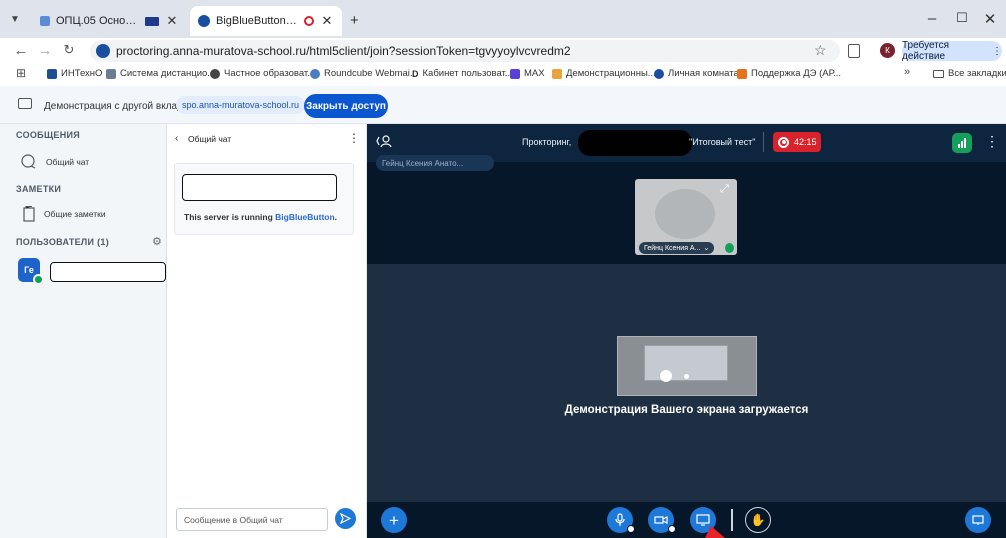  Describe the element at coordinates (854, 51) in the screenshot. I see `extensions-icon` at that location.